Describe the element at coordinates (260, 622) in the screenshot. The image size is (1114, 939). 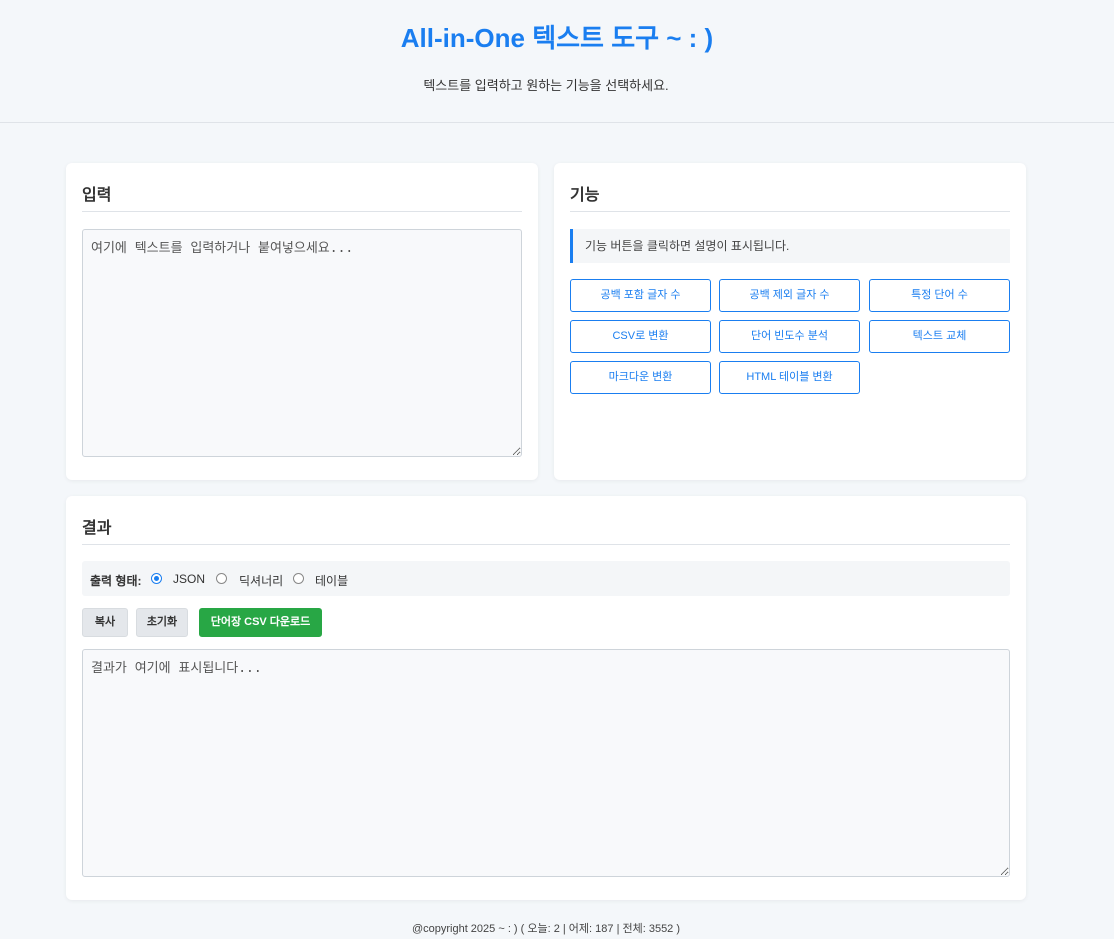
I see `download-csv-button: 단어장 CSV 다운로드` at that location.